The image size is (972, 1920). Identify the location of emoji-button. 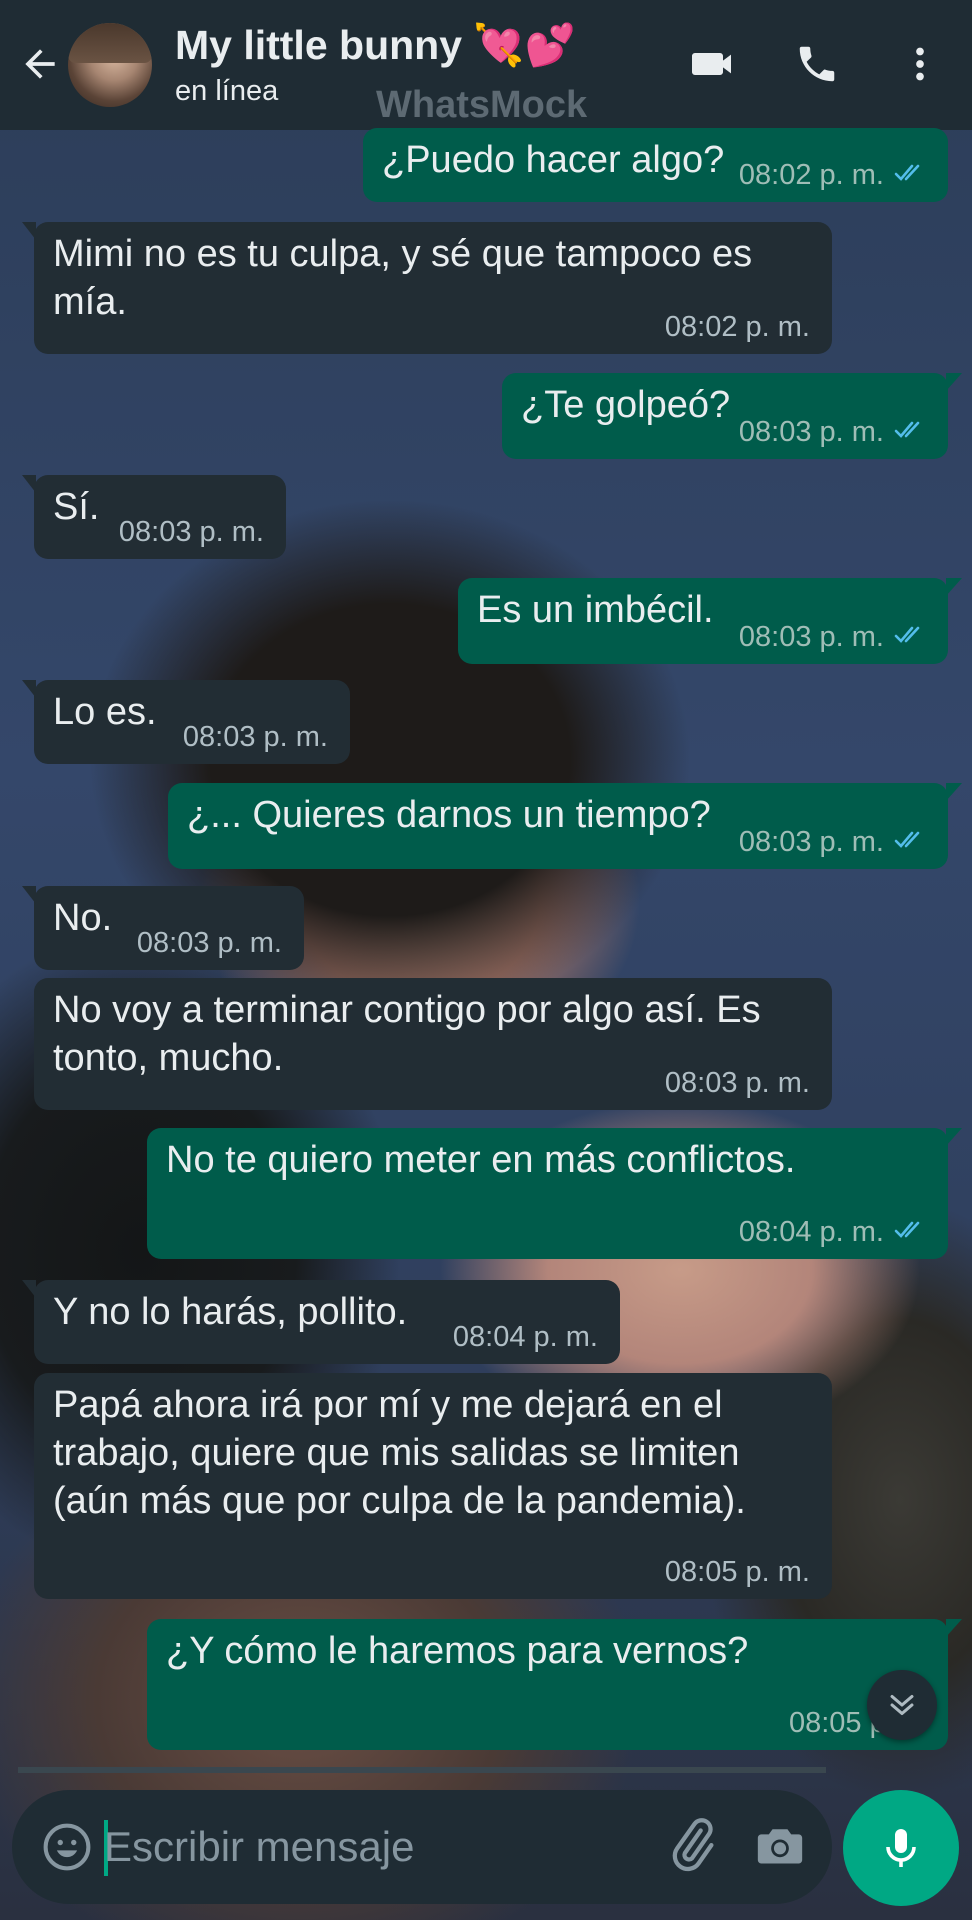
(67, 1847).